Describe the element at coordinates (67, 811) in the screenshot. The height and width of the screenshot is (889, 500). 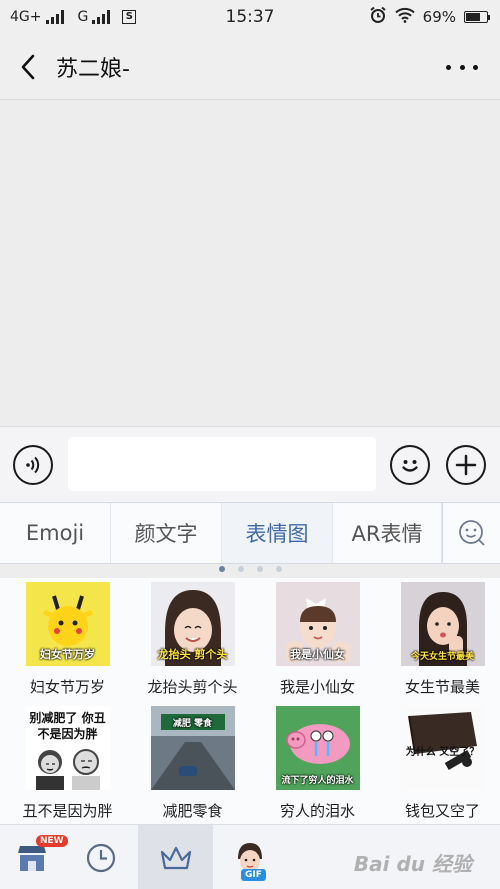
I see `sticker-label: 丑不是因为胖` at that location.